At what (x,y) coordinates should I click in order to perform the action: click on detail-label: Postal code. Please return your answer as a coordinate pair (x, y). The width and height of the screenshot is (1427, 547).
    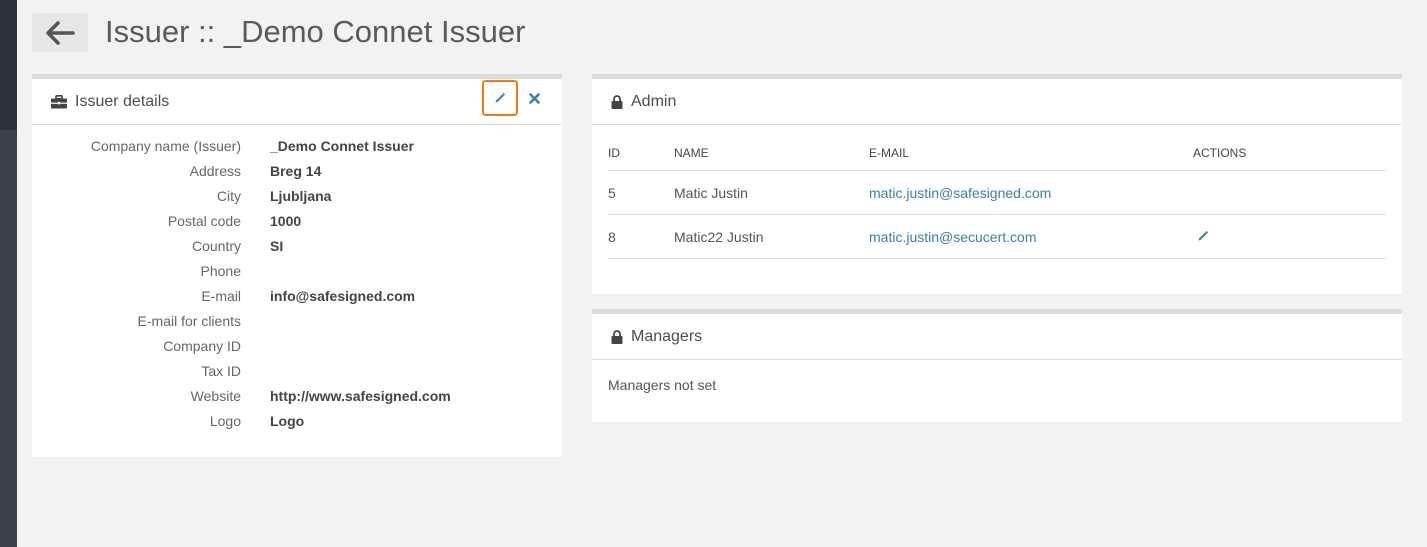
    Looking at the image, I should click on (204, 220).